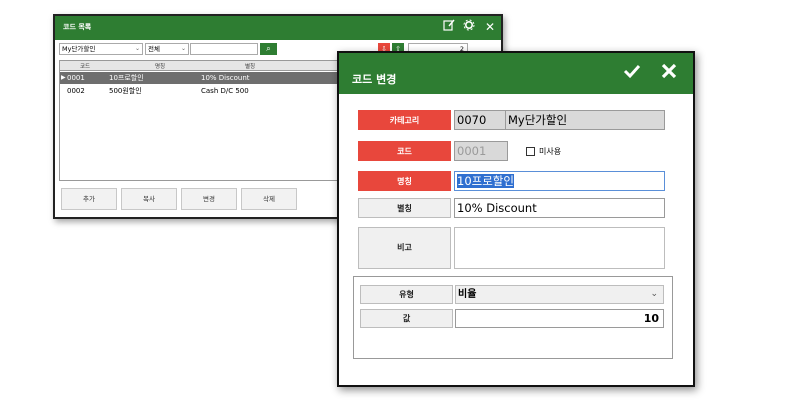 The height and width of the screenshot is (402, 800). What do you see at coordinates (585, 120) in the screenshot?
I see `category-name-field: My단가할인` at bounding box center [585, 120].